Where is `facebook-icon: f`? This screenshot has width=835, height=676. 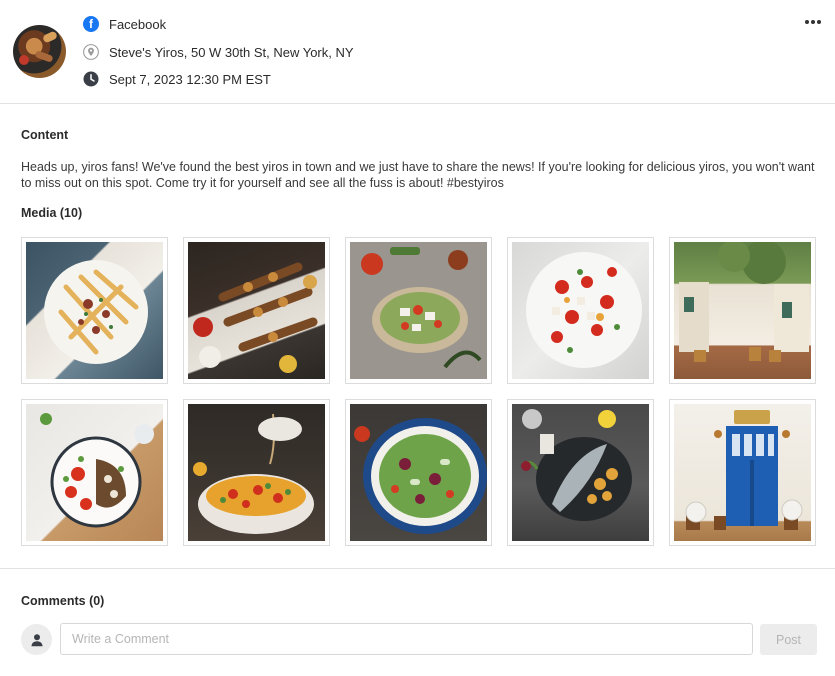
facebook-icon: f is located at coordinates (91, 24).